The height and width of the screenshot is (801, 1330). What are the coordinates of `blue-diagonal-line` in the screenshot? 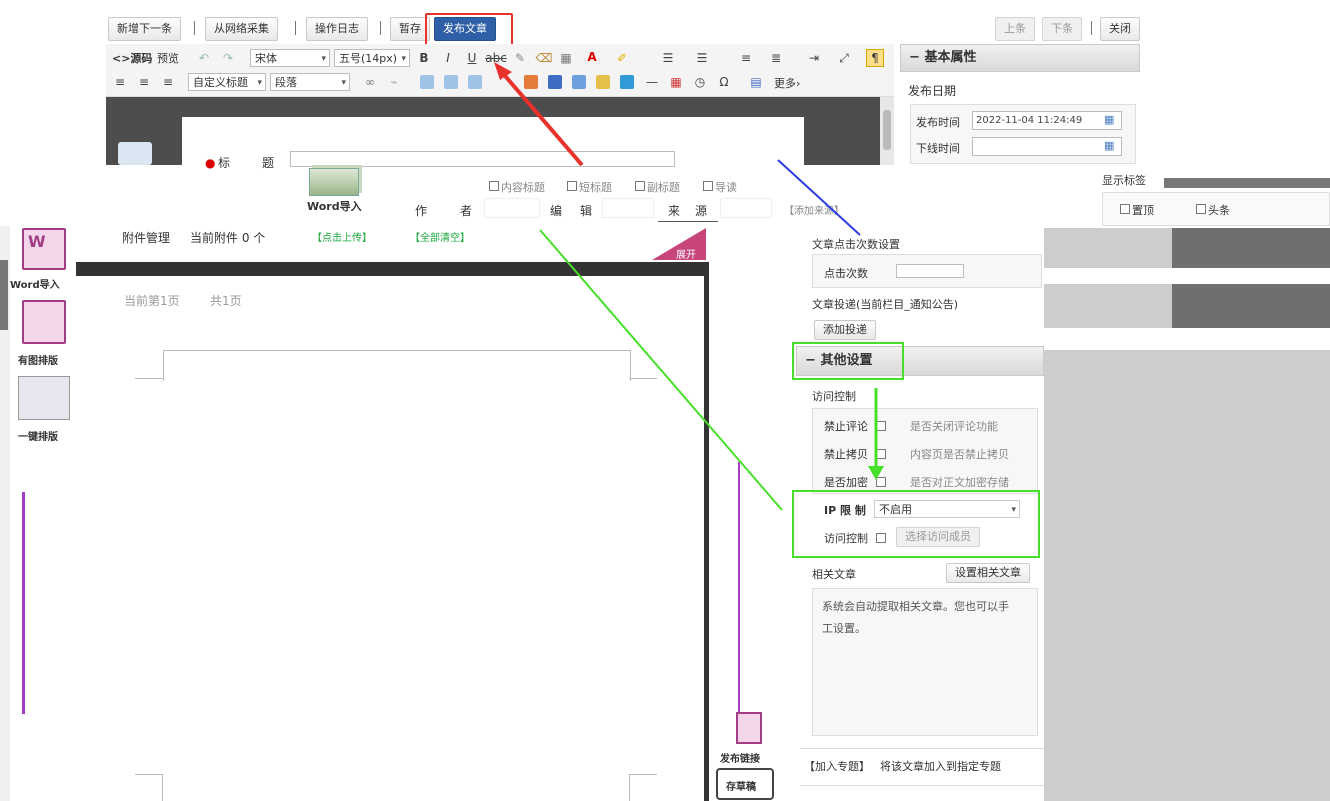 It's located at (819, 197).